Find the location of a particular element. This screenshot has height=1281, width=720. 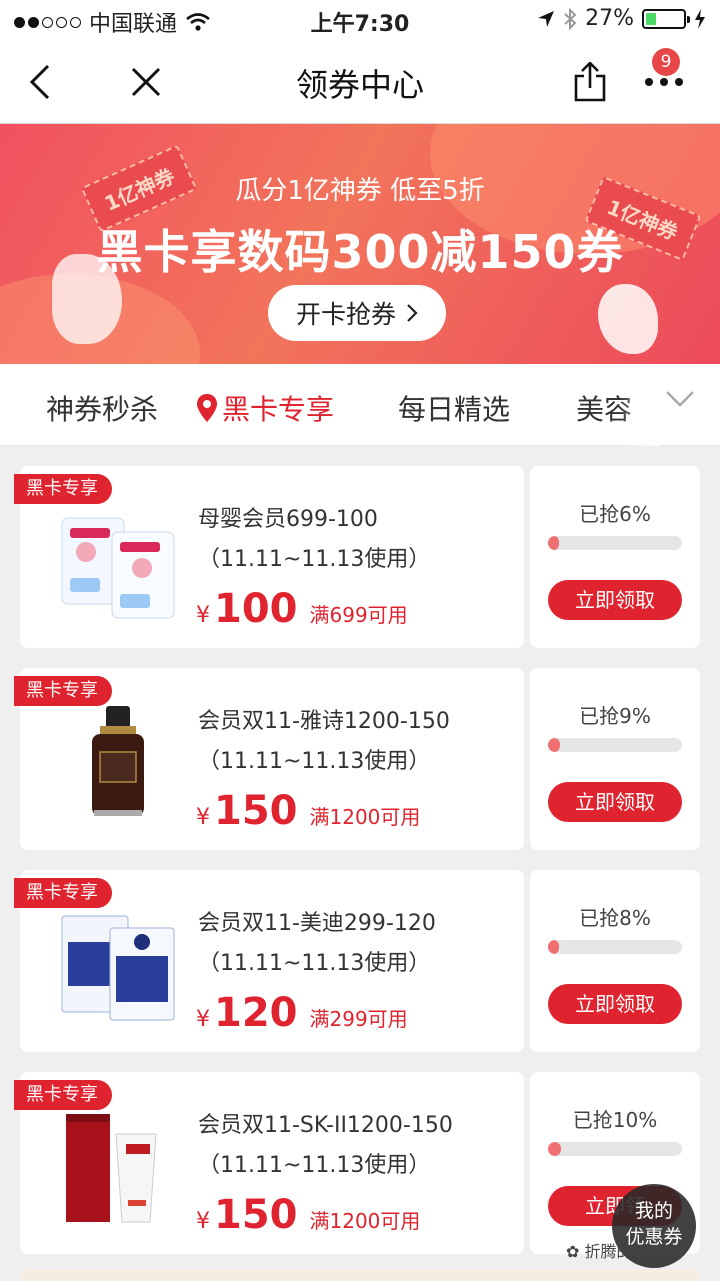

tab-black-card: 黑卡专享 is located at coordinates (265, 408).